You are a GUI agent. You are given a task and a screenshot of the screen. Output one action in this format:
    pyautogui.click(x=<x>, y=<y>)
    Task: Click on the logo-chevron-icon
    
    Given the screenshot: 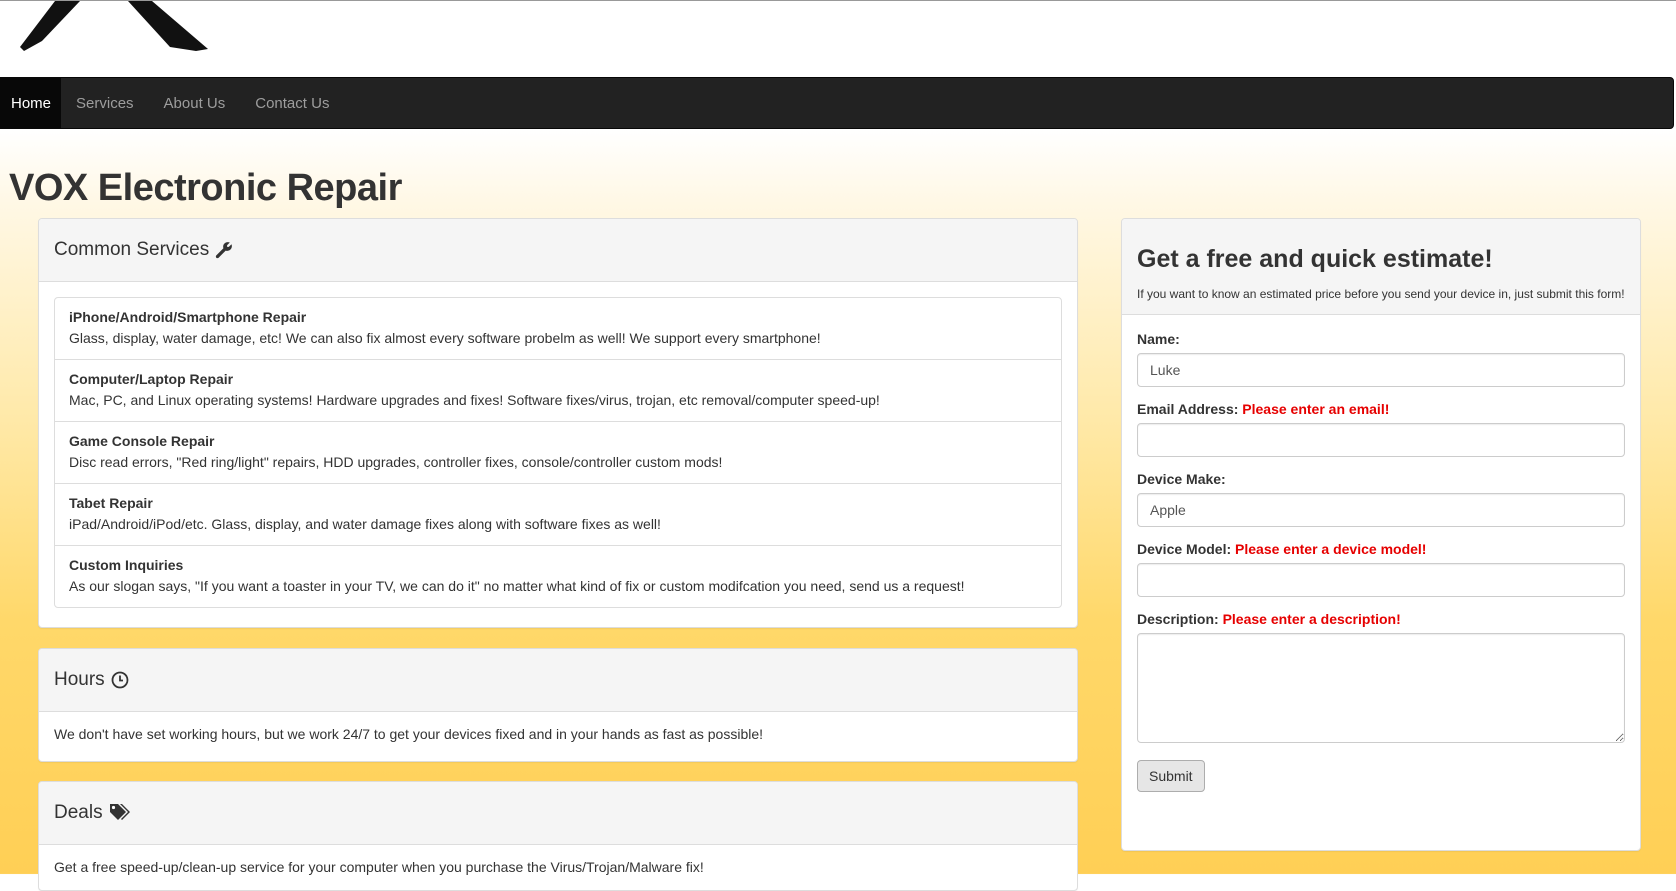 What is the action you would take?
    pyautogui.click(x=110, y=28)
    